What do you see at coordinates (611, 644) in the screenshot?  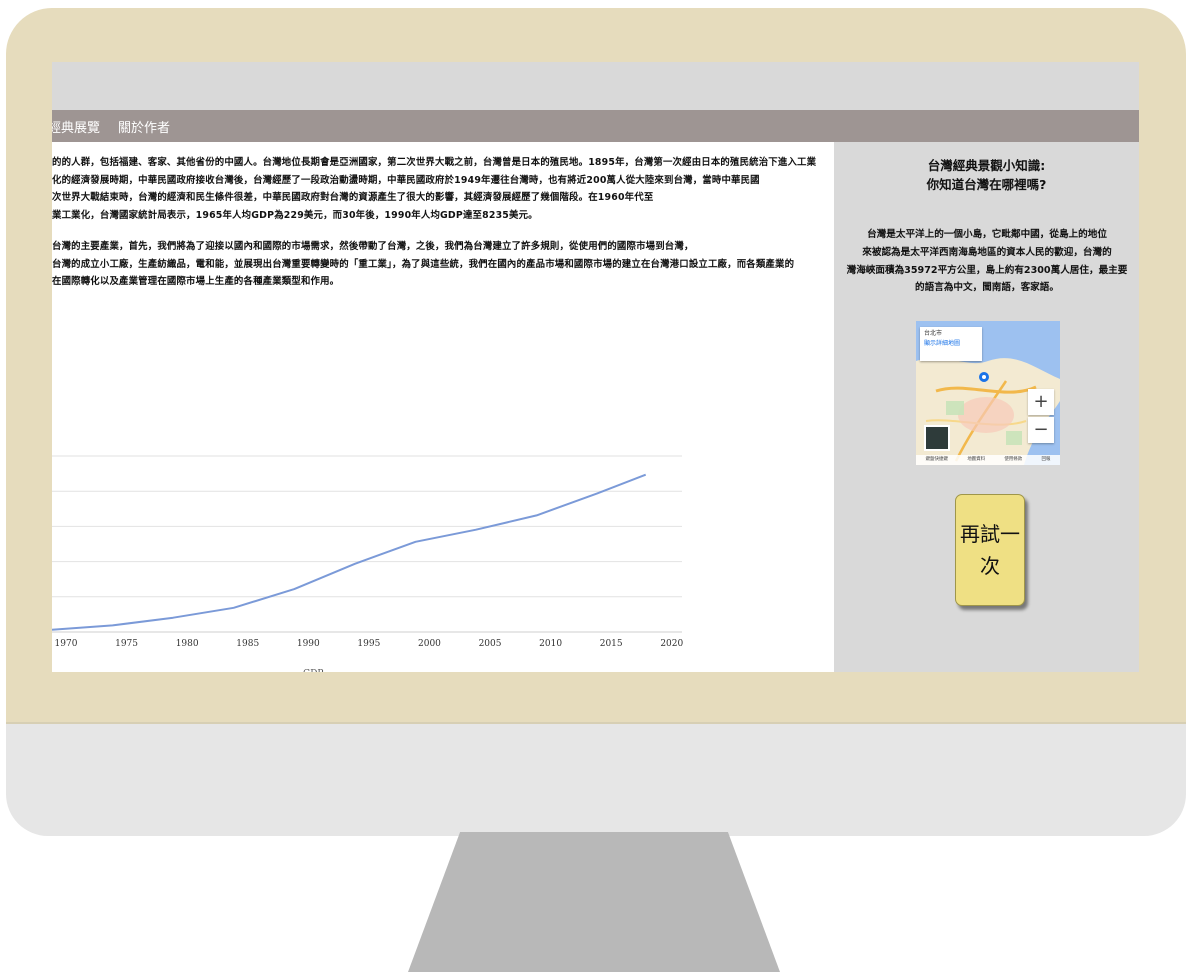 I see `x-tick-label: 2015` at bounding box center [611, 644].